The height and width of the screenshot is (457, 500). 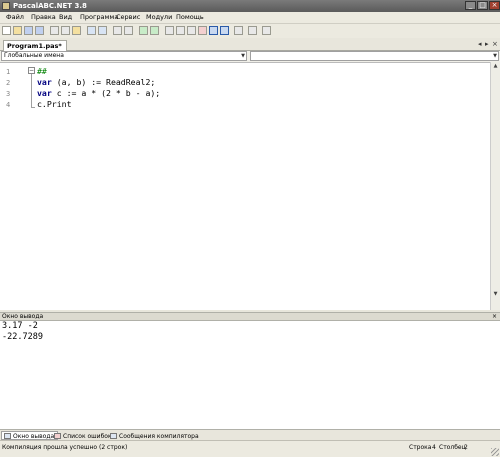 I want to click on code-line: c.Print, so click(x=54, y=104).